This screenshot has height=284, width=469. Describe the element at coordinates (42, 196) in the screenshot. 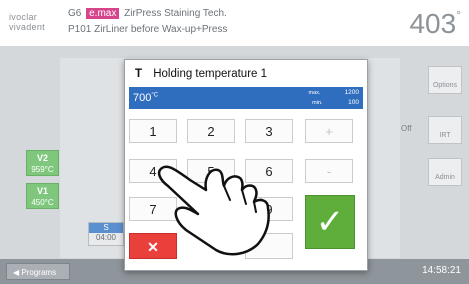

I see `vacuum-1-button: V1 450°C` at that location.